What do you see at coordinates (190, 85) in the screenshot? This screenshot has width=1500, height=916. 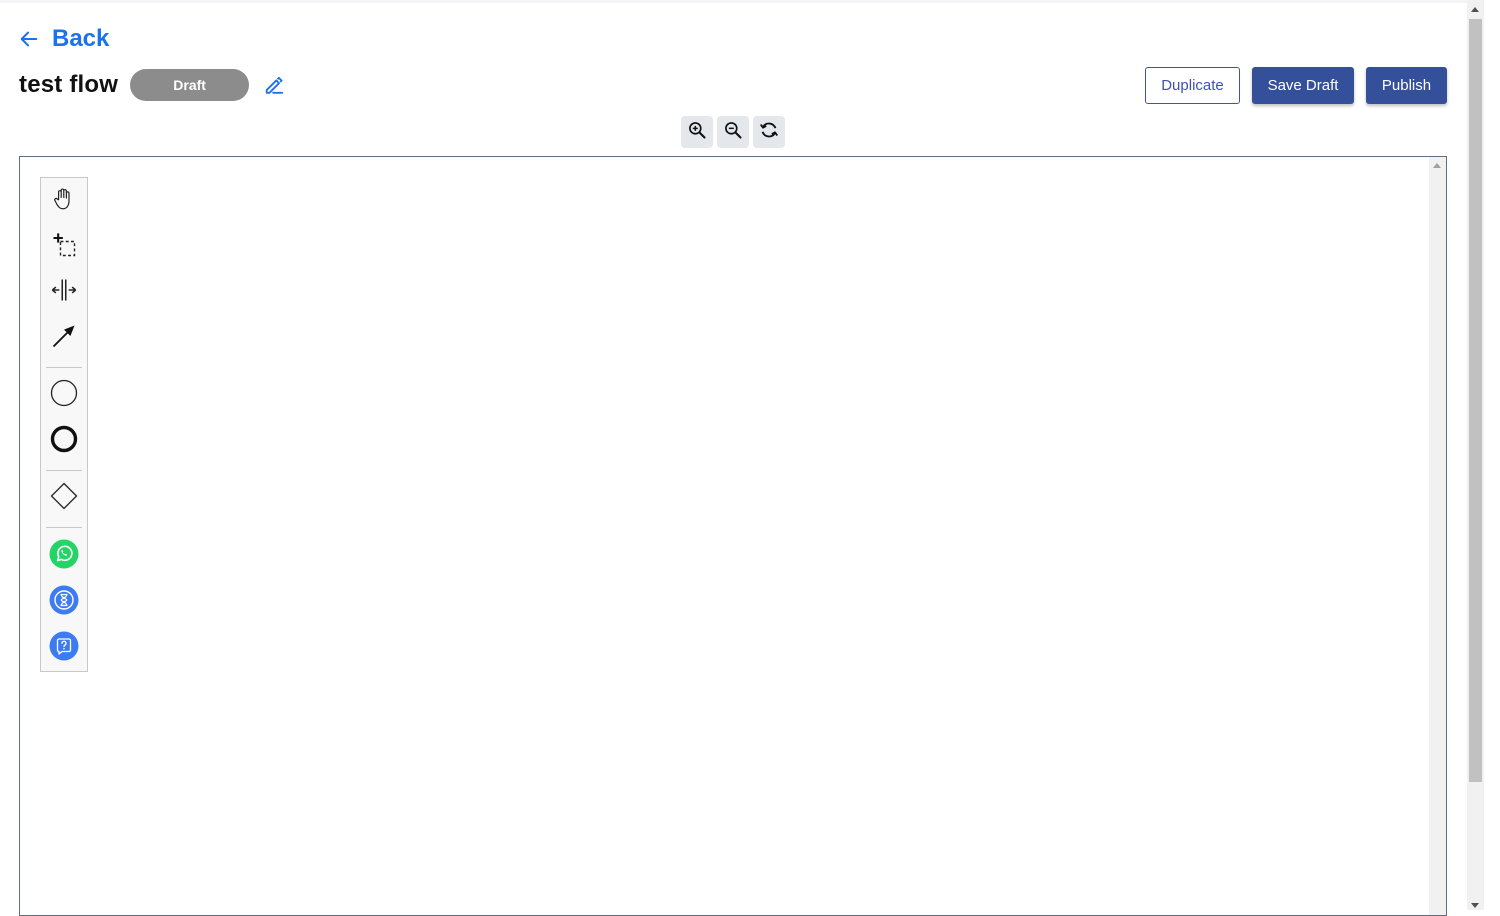 I see `status-badge: Draft` at bounding box center [190, 85].